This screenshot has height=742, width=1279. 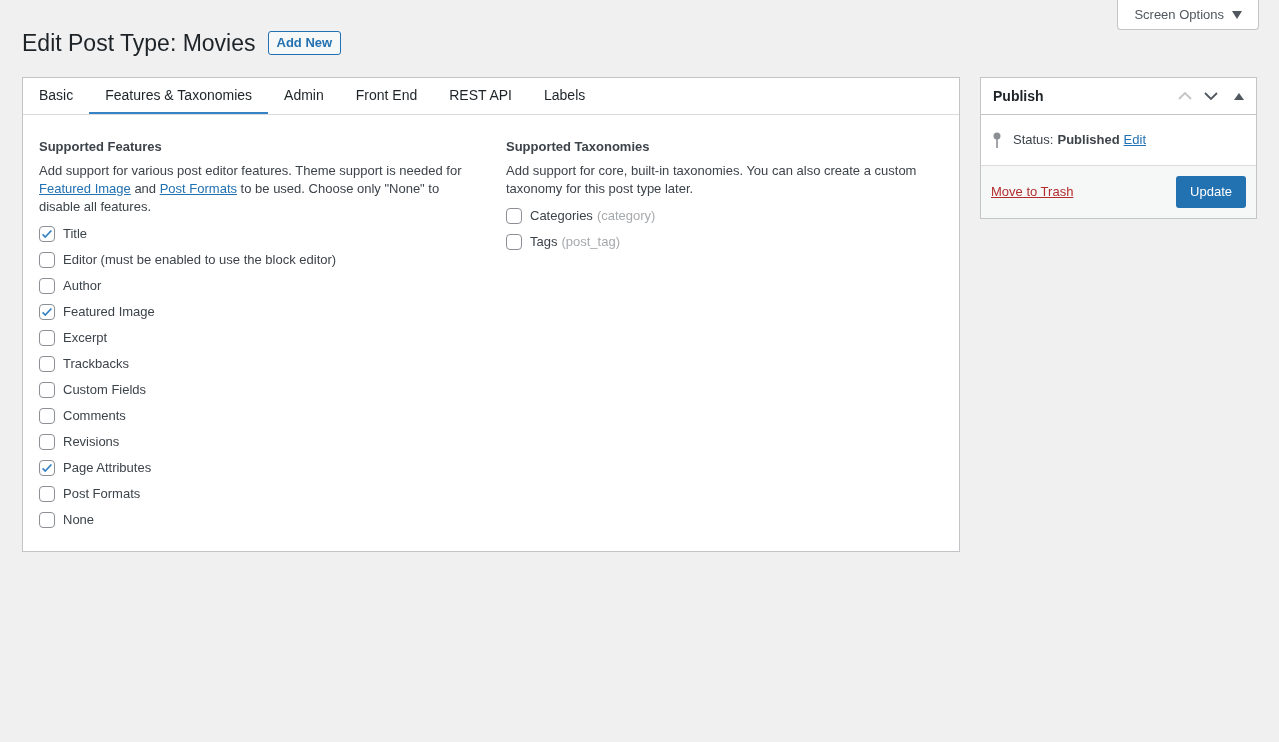 I want to click on section-heading: Supported Features, so click(x=101, y=147).